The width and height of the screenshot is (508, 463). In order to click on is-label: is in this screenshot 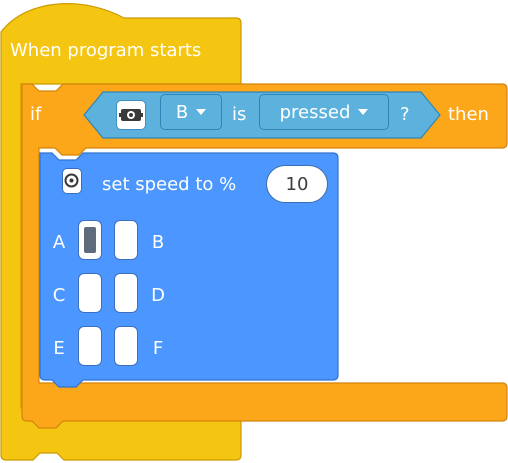, I will do `click(239, 114)`.